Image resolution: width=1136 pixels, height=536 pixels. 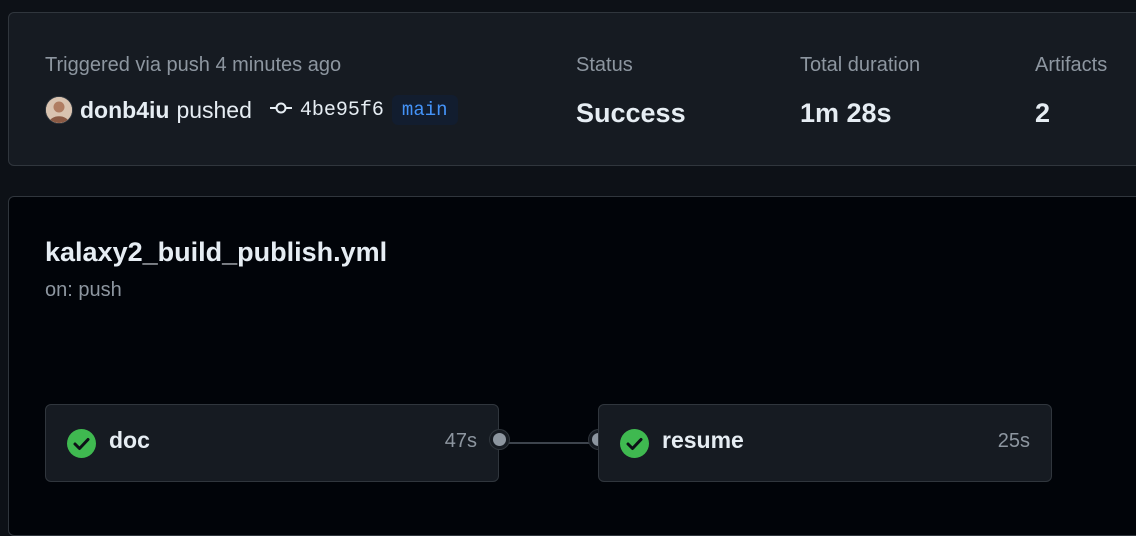 What do you see at coordinates (1071, 91) in the screenshot?
I see `artifacts-block: Artifacts 2` at bounding box center [1071, 91].